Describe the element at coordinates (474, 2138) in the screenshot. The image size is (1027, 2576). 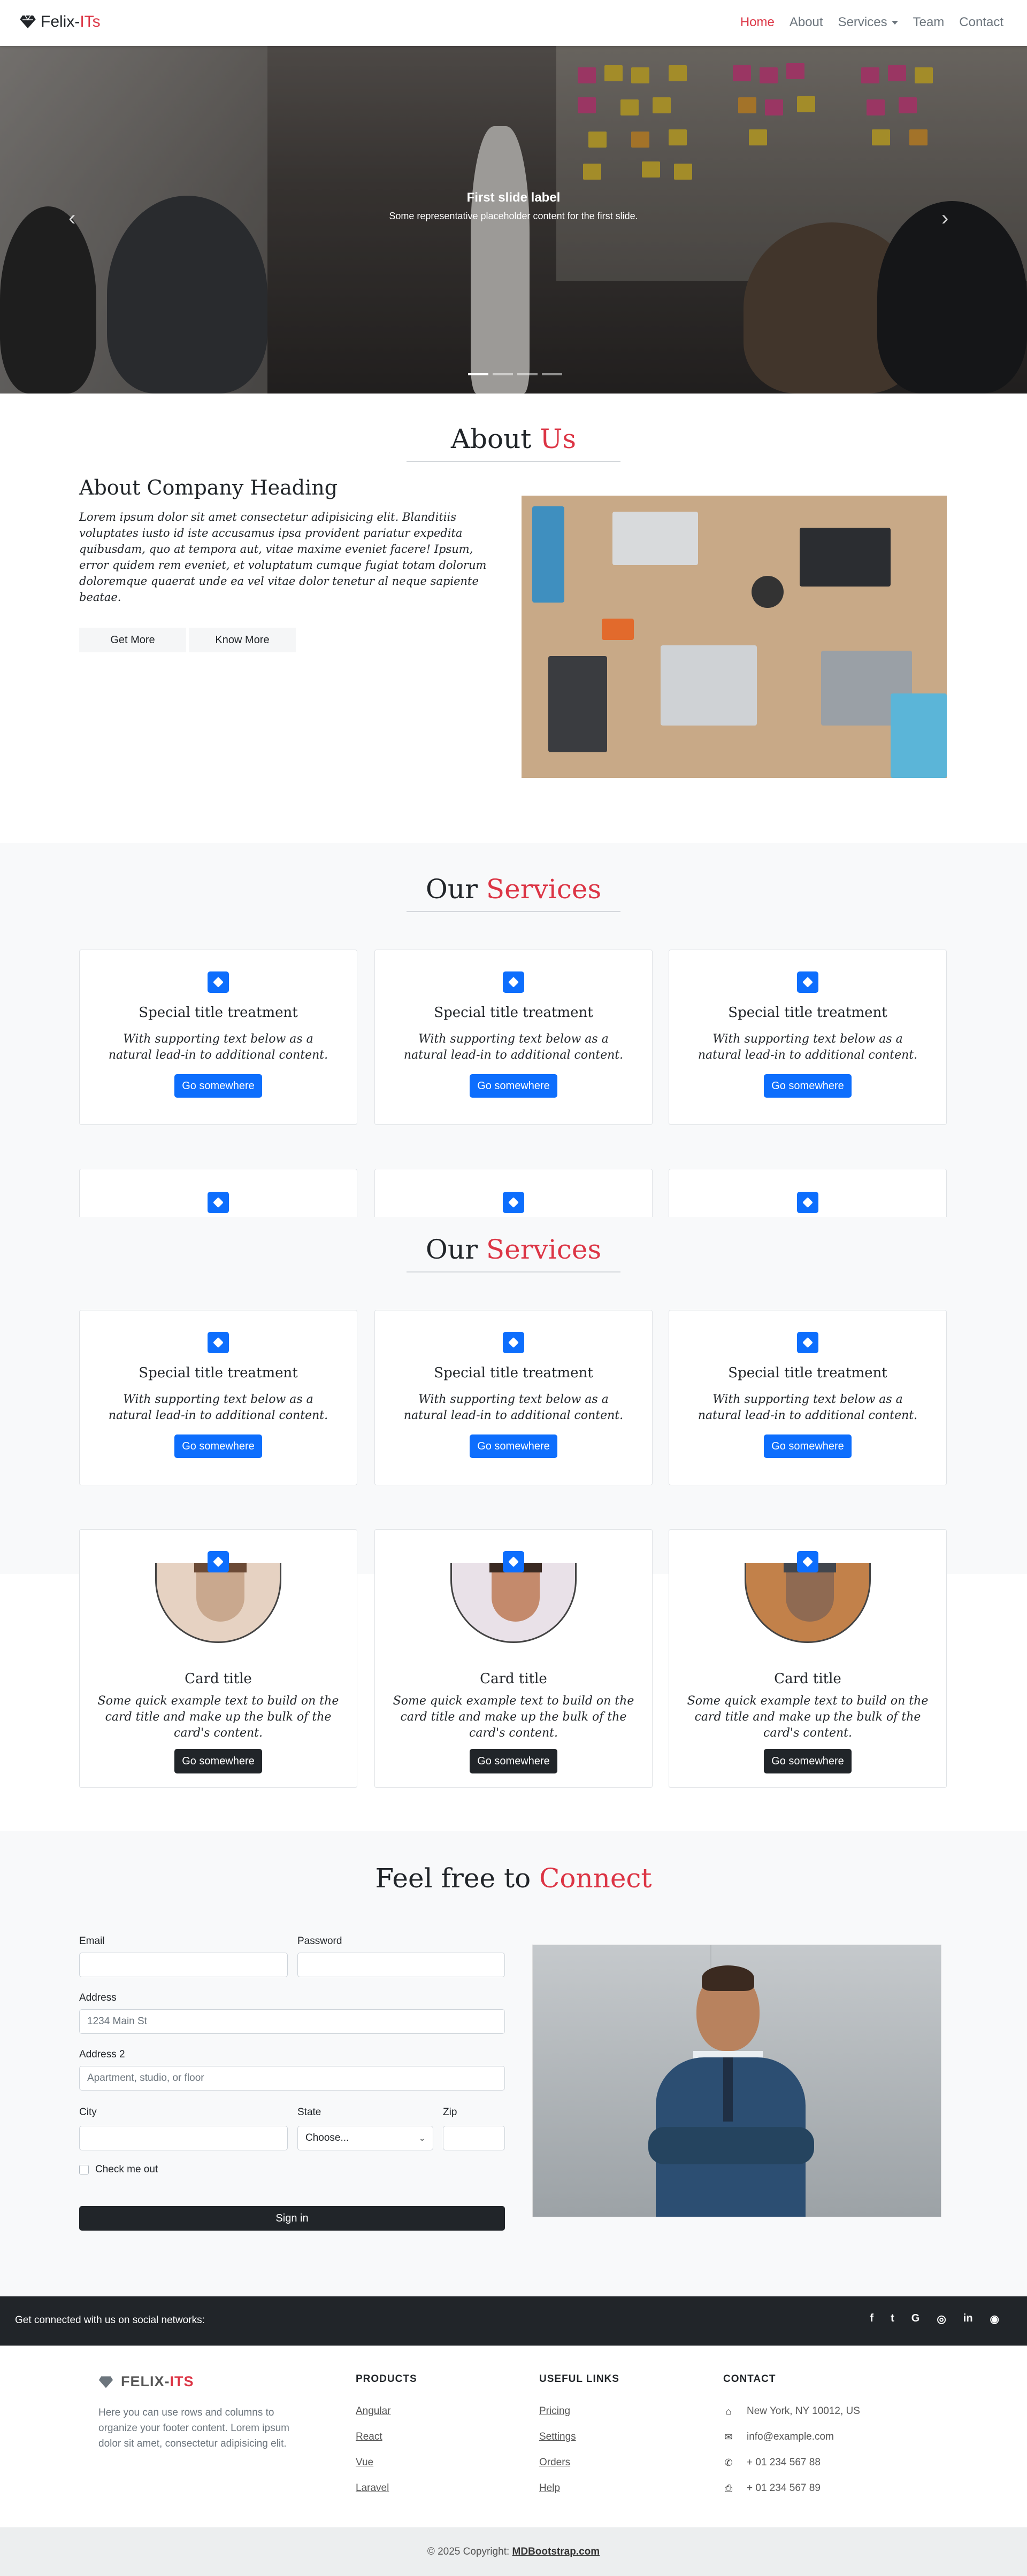
I see `zip-field` at that location.